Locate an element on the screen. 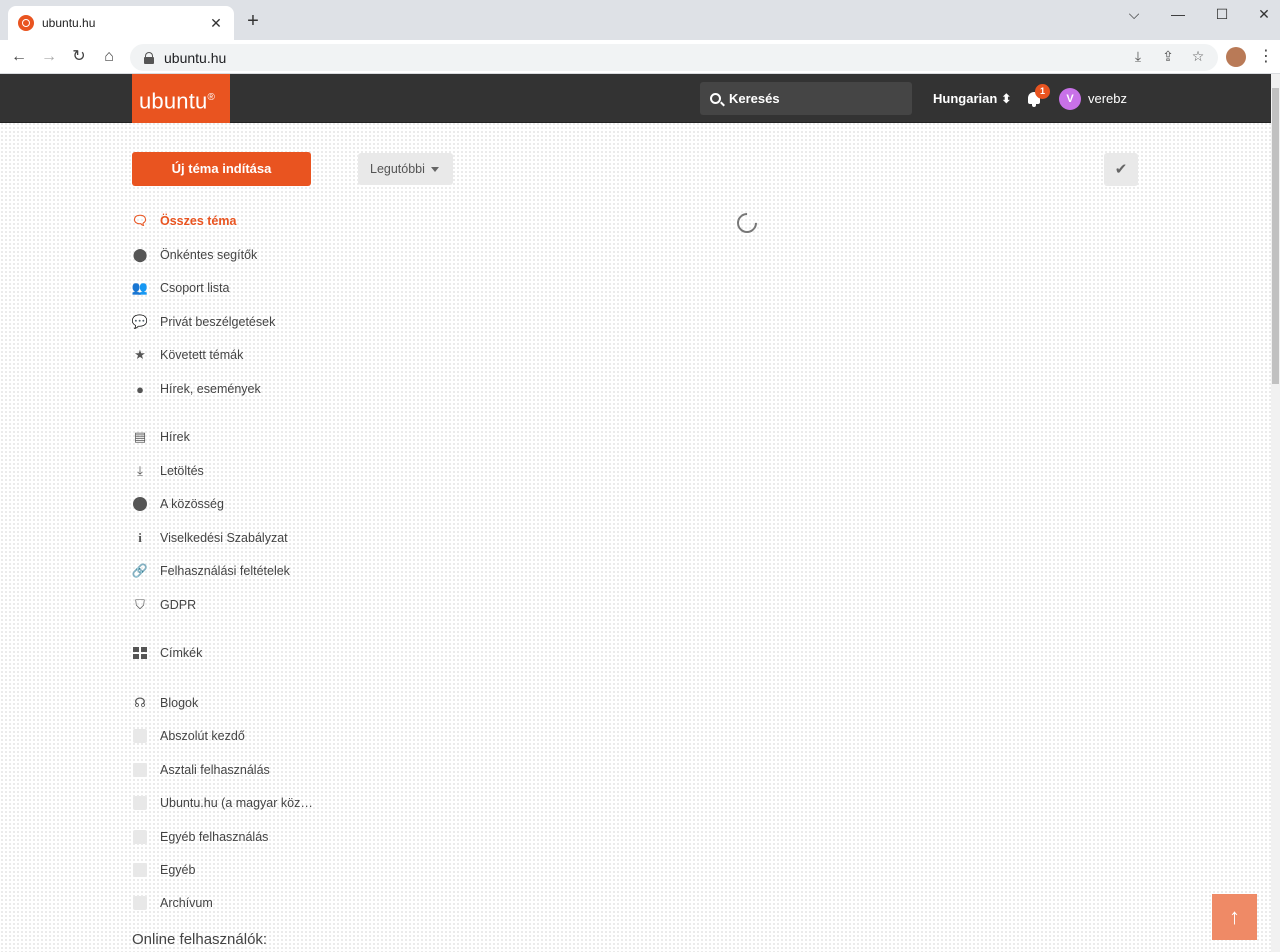 The image size is (1280, 952). sidebar-item-label: A közösség is located at coordinates (192, 504).